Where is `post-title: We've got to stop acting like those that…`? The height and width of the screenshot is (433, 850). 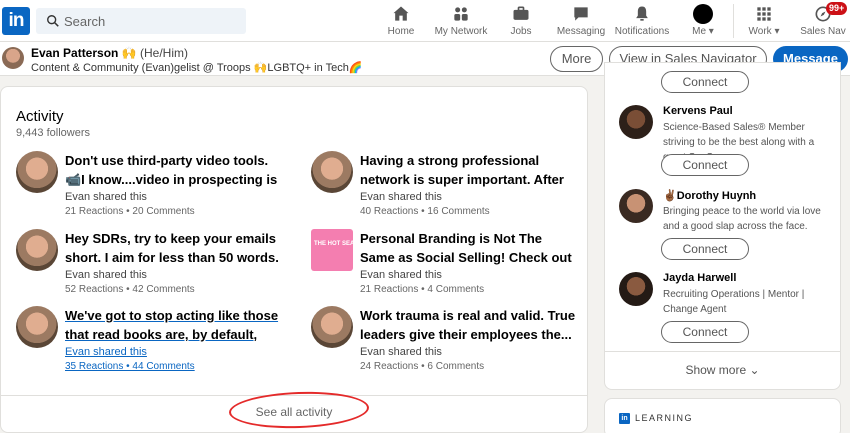 post-title: We've got to stop acting like those that… is located at coordinates (175, 325).